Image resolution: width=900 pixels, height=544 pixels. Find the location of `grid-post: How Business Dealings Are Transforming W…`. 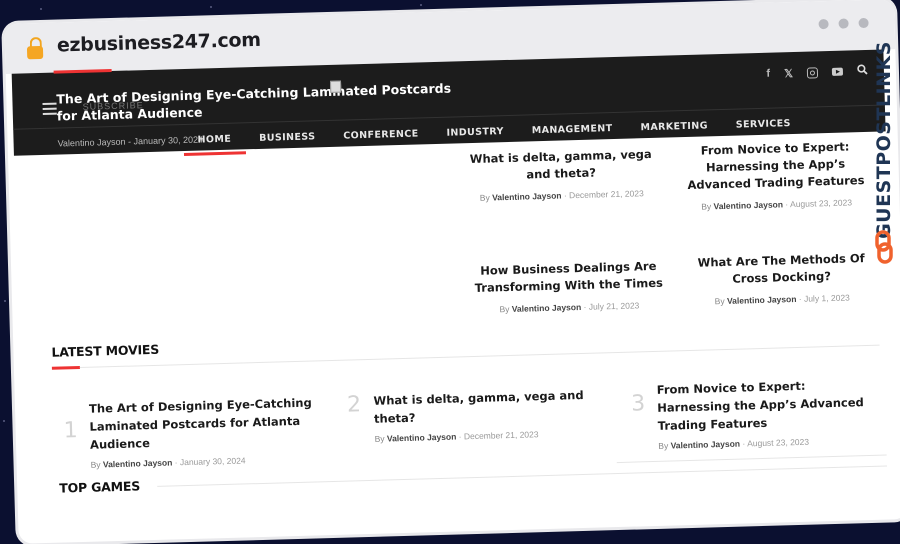

grid-post: How Business Dealings Are Transforming W… is located at coordinates (568, 286).